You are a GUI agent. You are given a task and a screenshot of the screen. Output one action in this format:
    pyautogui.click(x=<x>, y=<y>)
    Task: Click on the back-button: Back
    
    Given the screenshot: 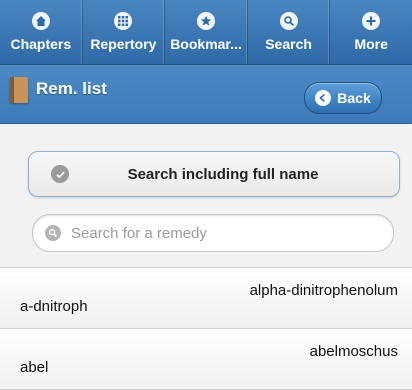 What is the action you would take?
    pyautogui.click(x=343, y=98)
    